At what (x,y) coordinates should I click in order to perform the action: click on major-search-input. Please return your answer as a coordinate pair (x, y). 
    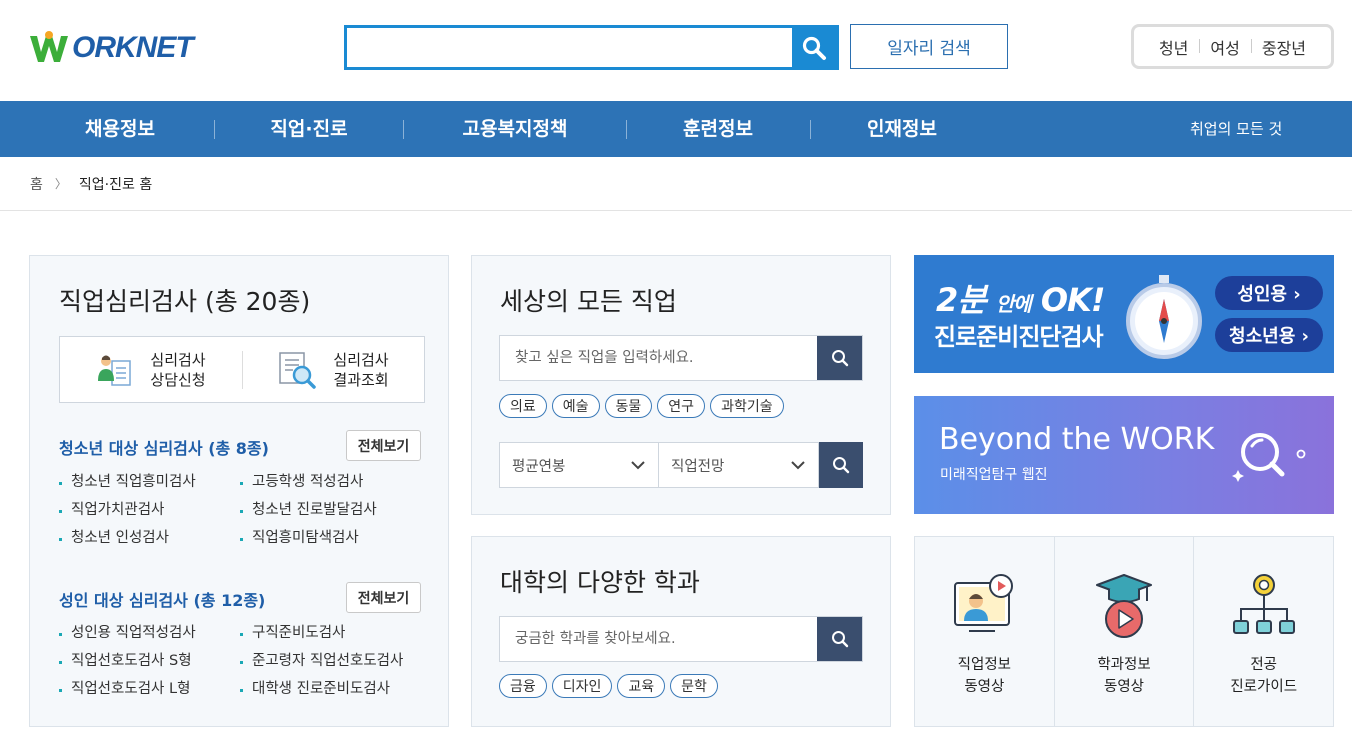
    Looking at the image, I should click on (658, 639).